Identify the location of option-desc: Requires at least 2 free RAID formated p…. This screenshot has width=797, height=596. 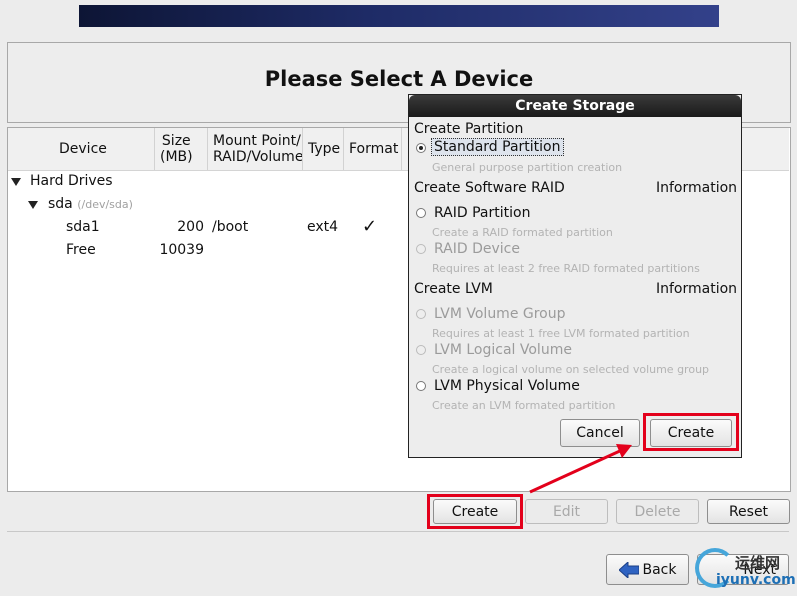
(566, 268).